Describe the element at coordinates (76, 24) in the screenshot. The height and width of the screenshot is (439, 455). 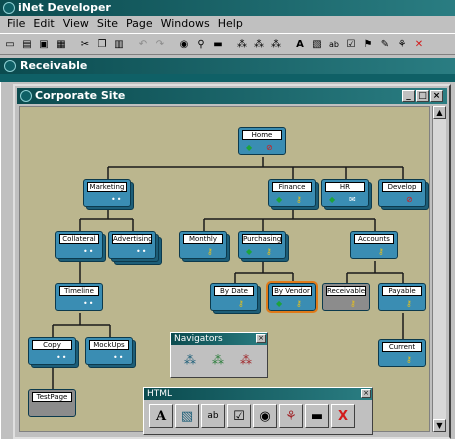
I see `menu-view: View` at that location.